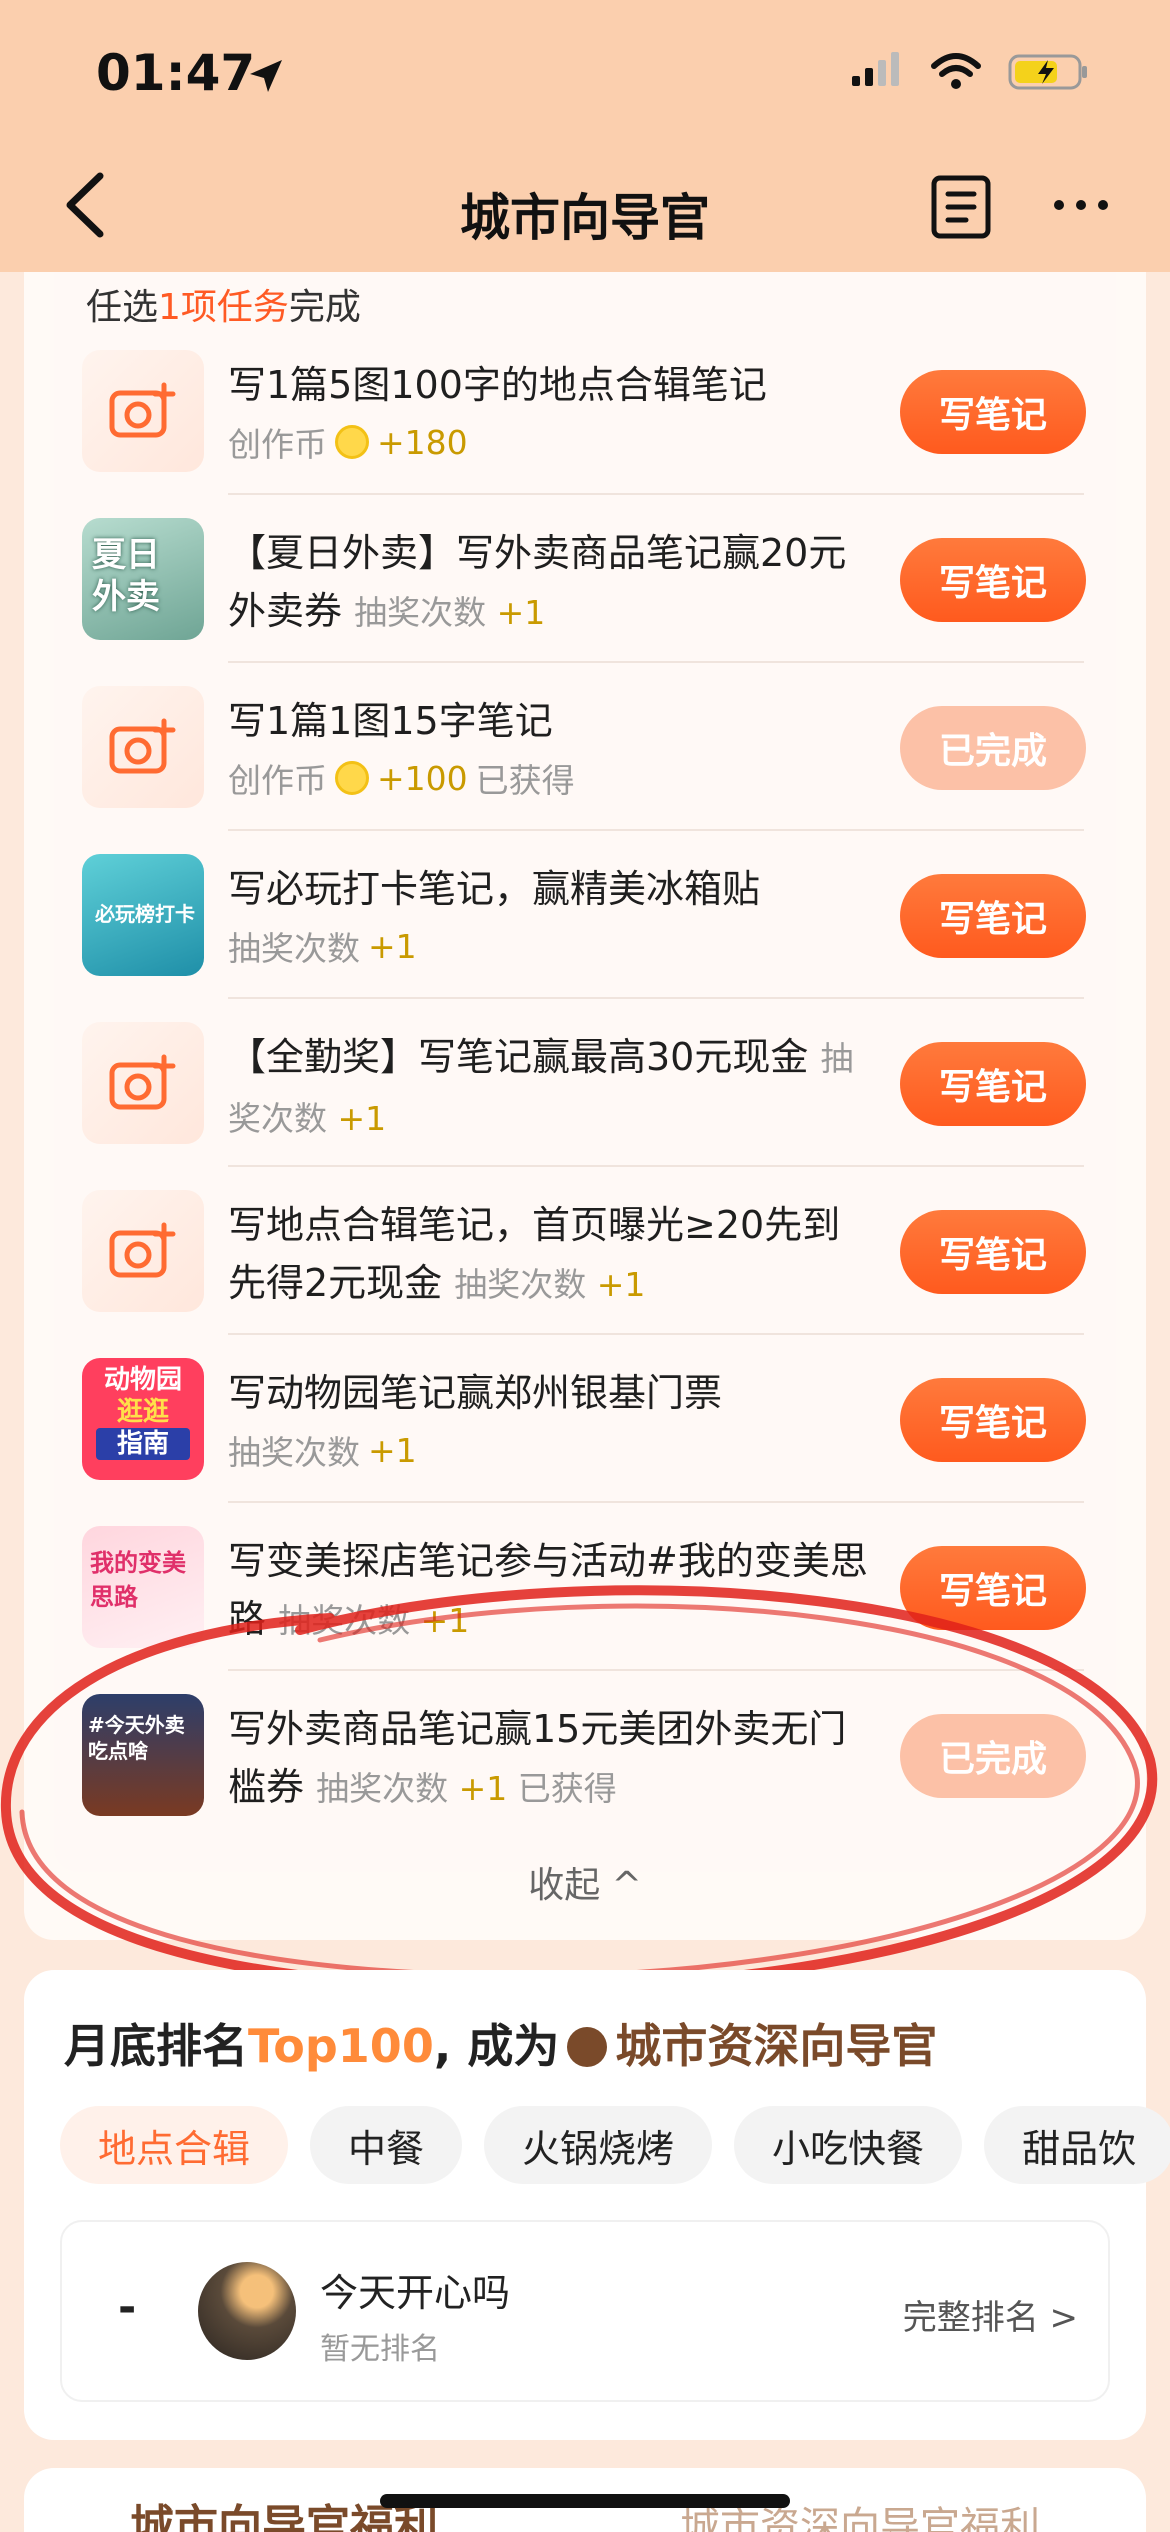  I want to click on task-title: 写地点合辑笔记，首页曝光≥20先到先得2元现金 抽奖次数 +1, so click(534, 1254).